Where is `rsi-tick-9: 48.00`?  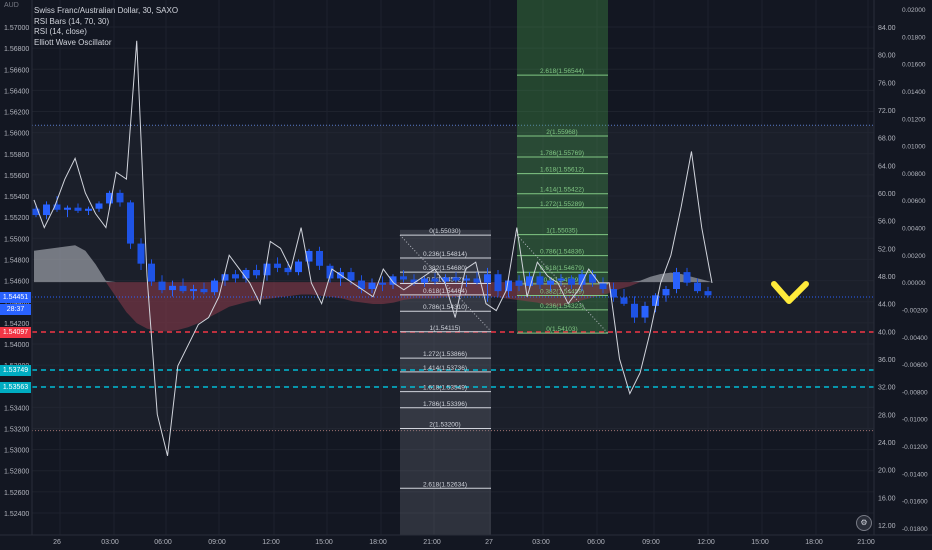
rsi-tick-9: 48.00 is located at coordinates (887, 277).